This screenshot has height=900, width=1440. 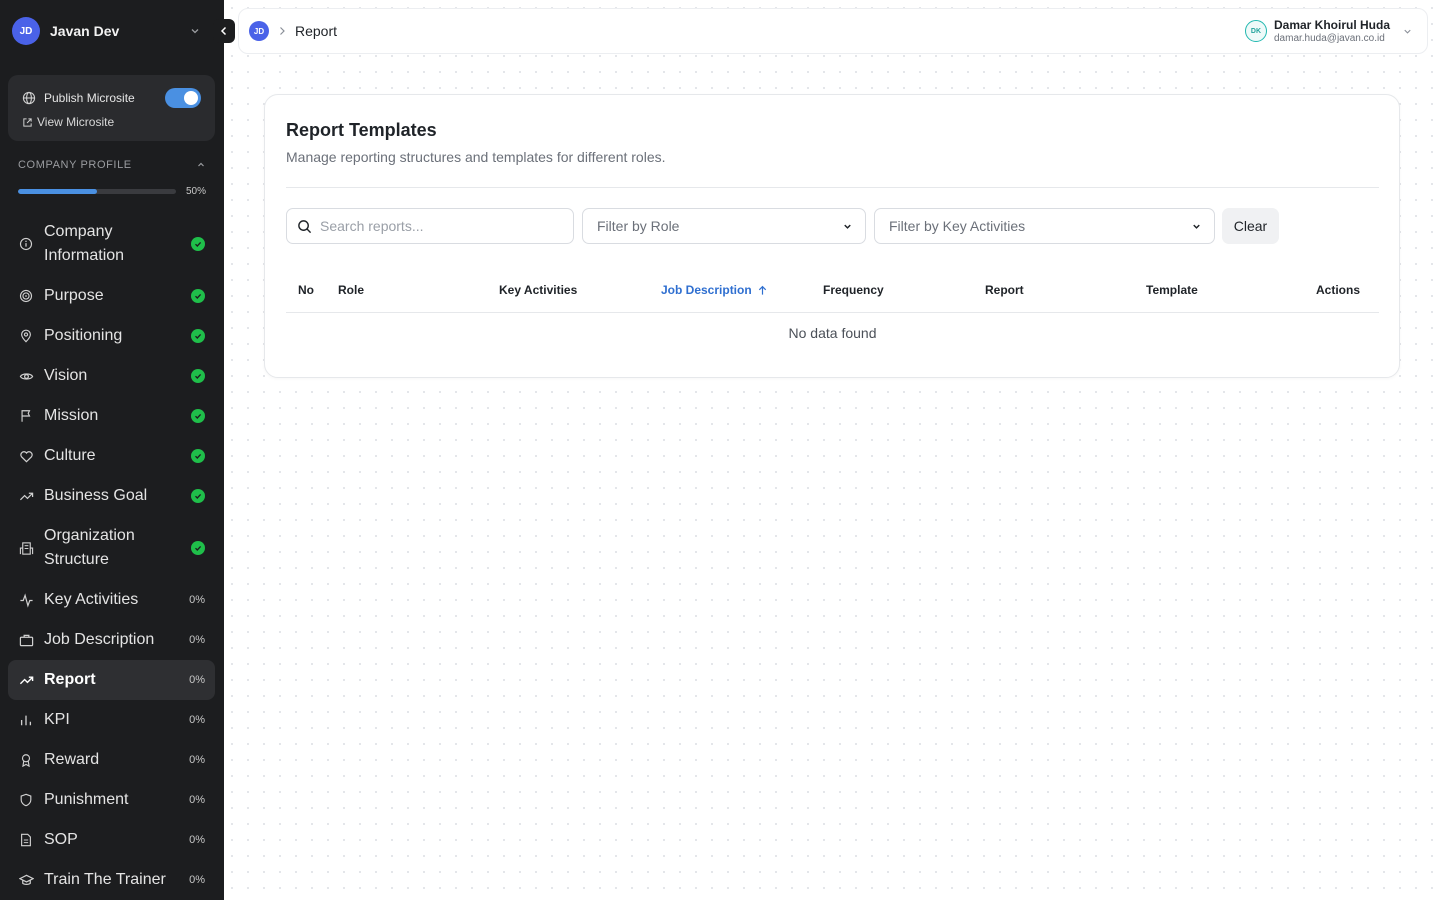 I want to click on filter-role-select: Filter by Role, so click(x=724, y=226).